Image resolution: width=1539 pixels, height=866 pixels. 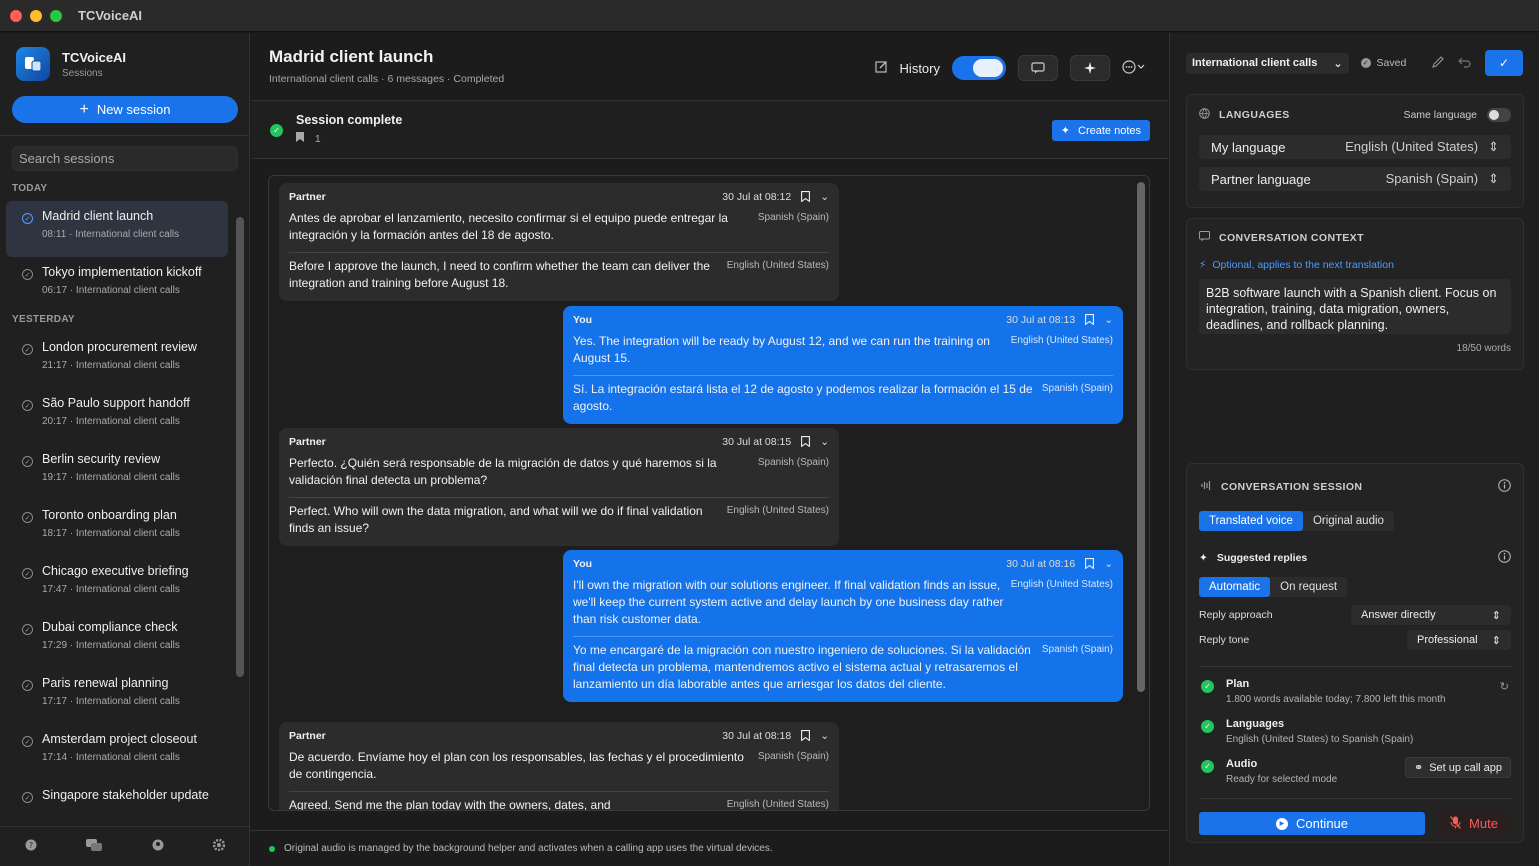 I want to click on session-item: ✓ Singapore stakeholder update, so click(x=117, y=801).